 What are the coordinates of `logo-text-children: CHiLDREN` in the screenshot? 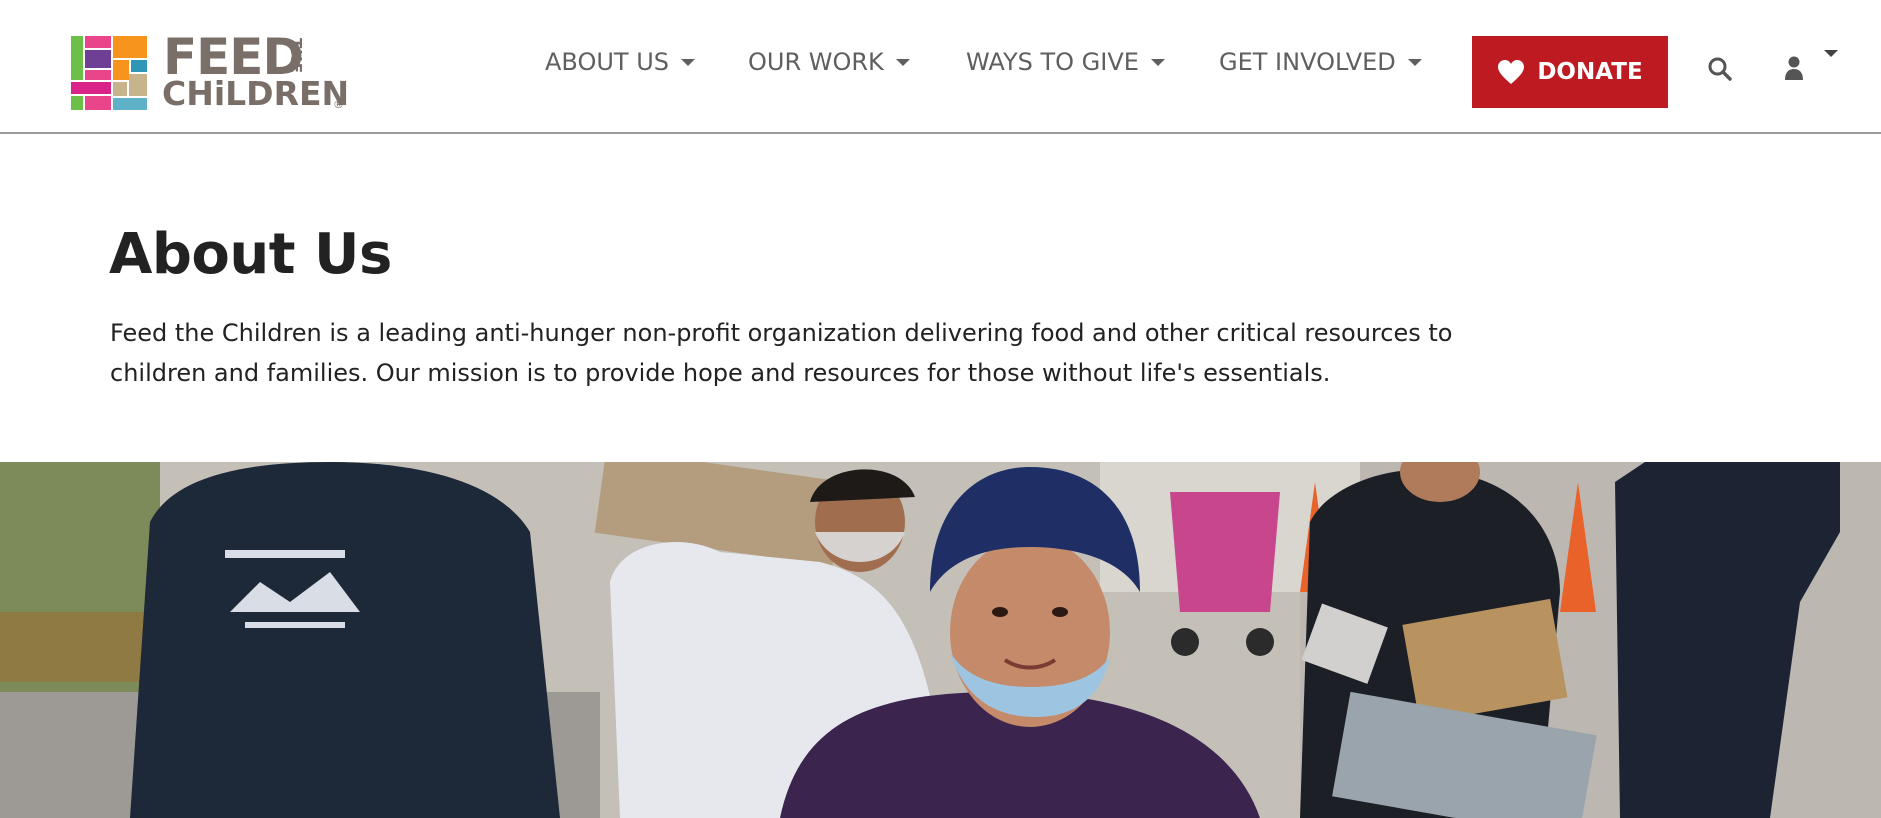 It's located at (256, 93).